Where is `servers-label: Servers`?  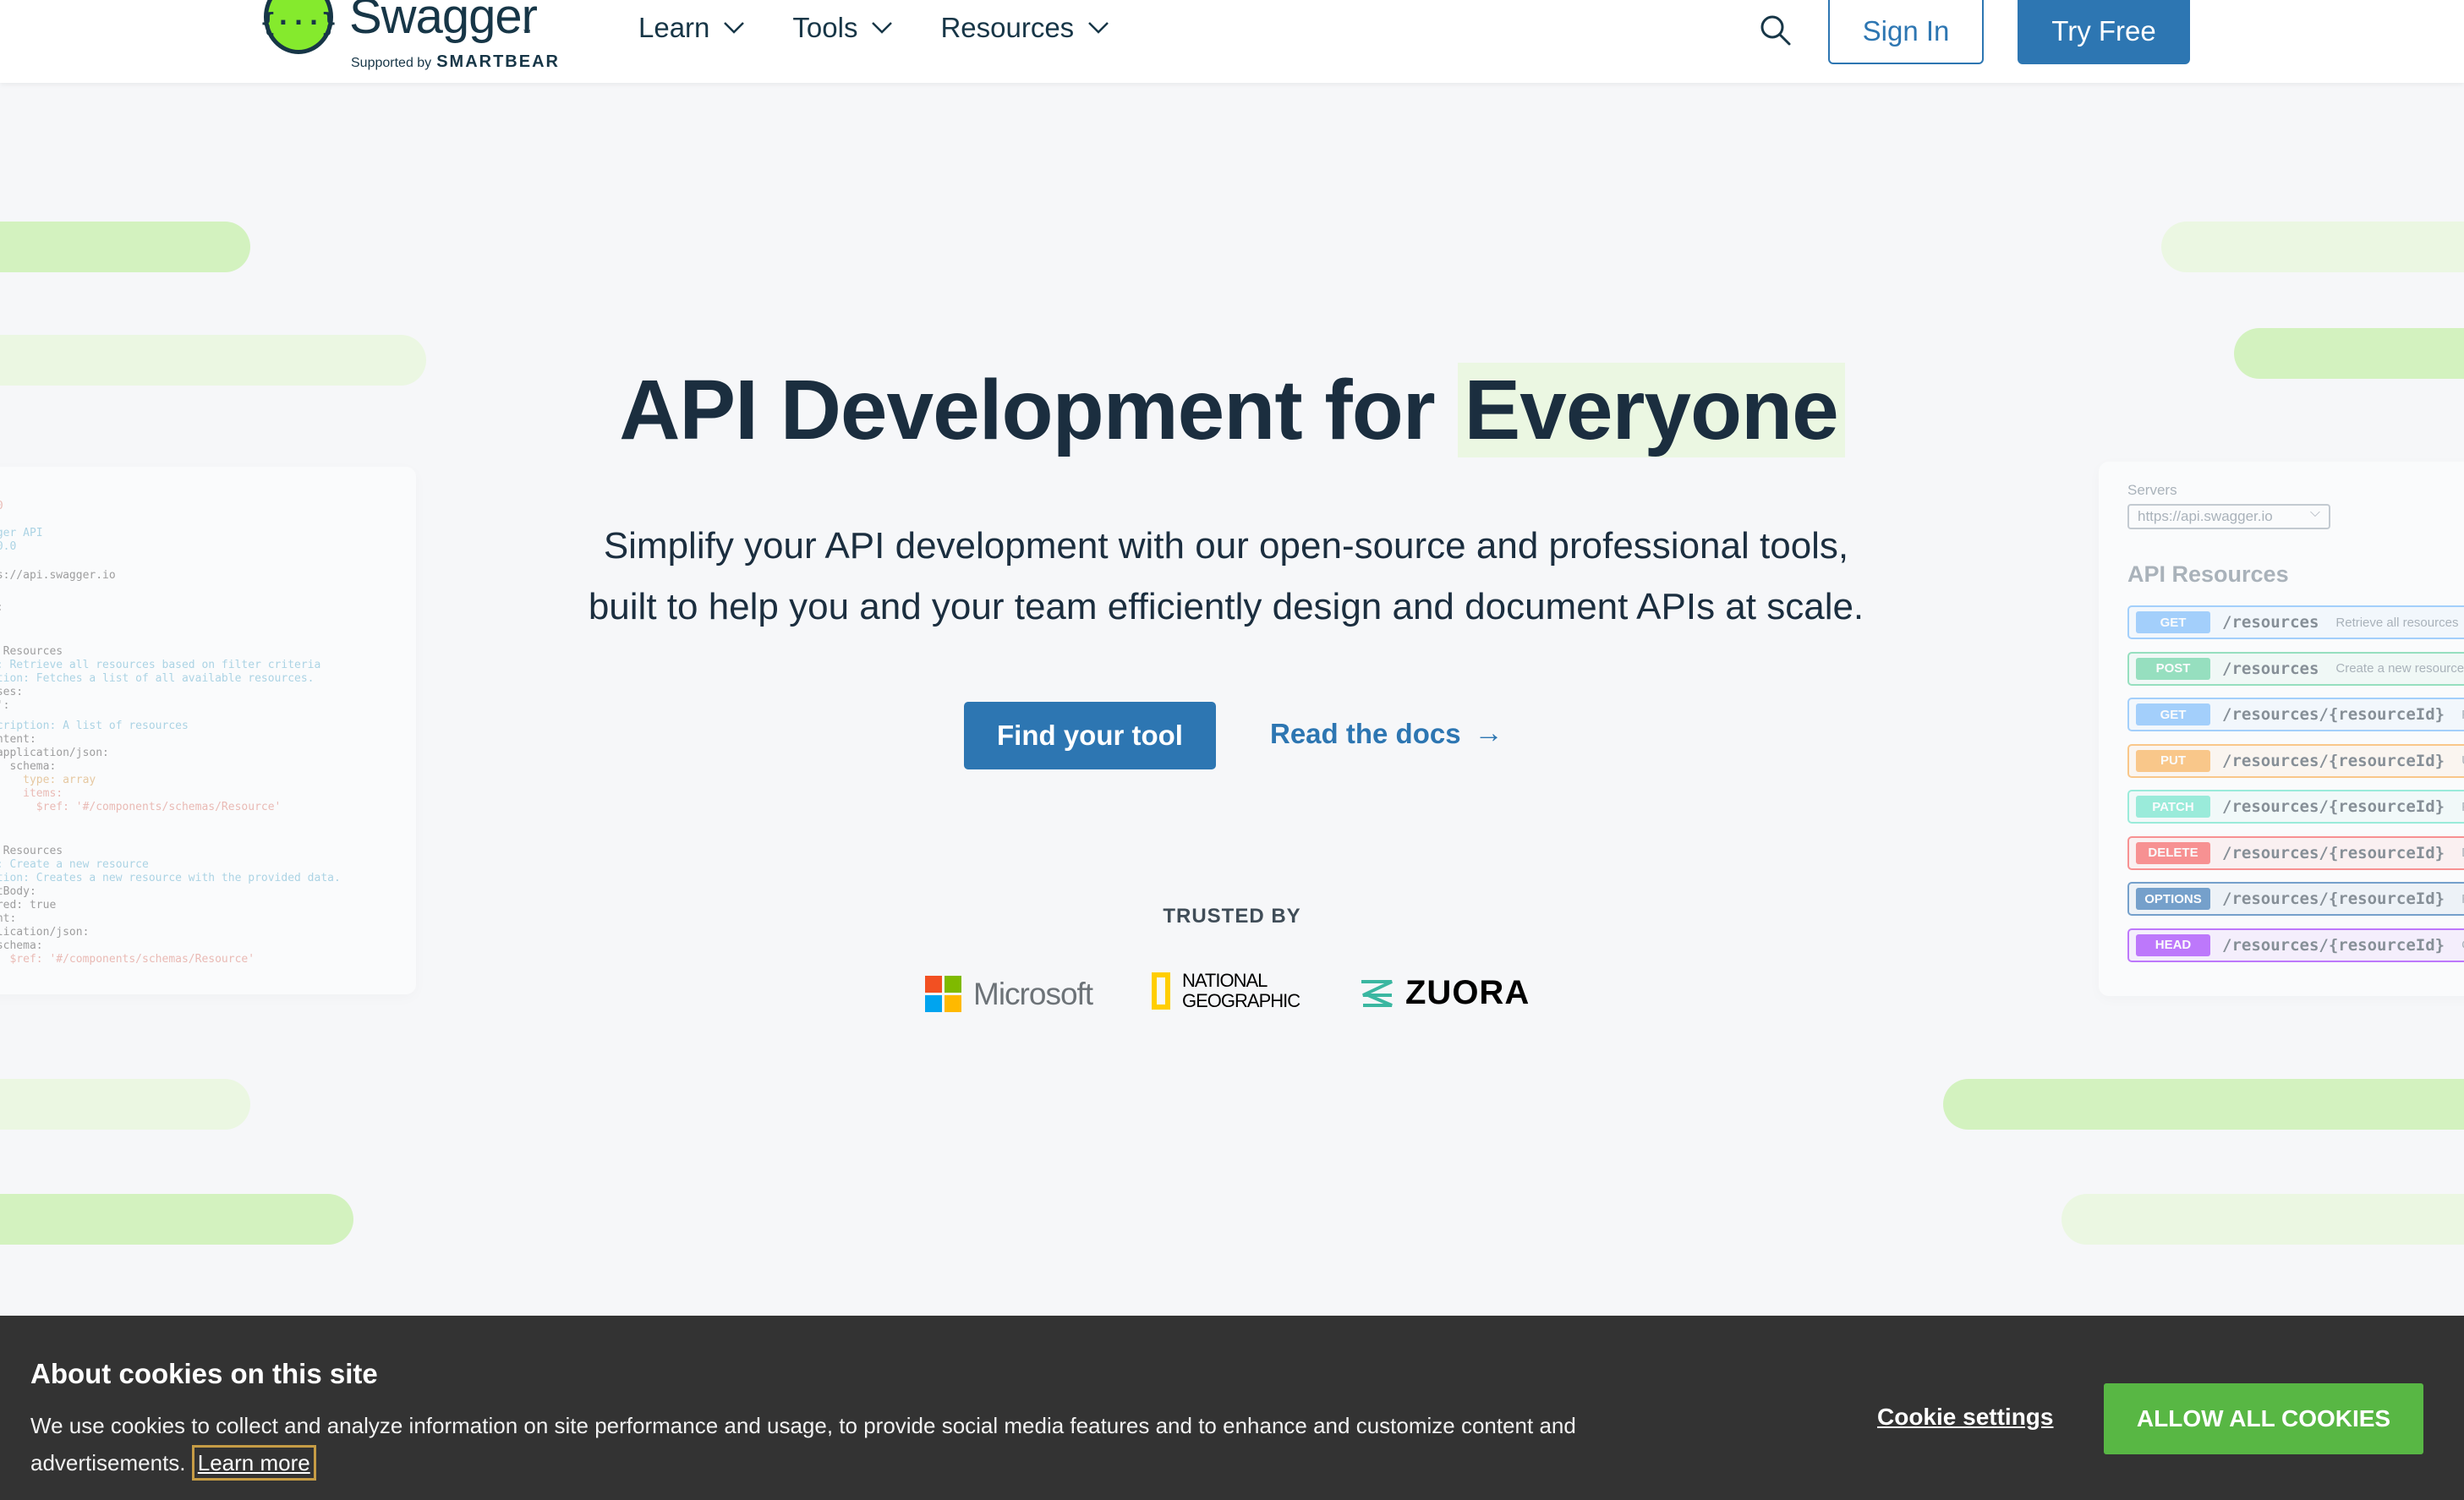 servers-label: Servers is located at coordinates (2152, 490).